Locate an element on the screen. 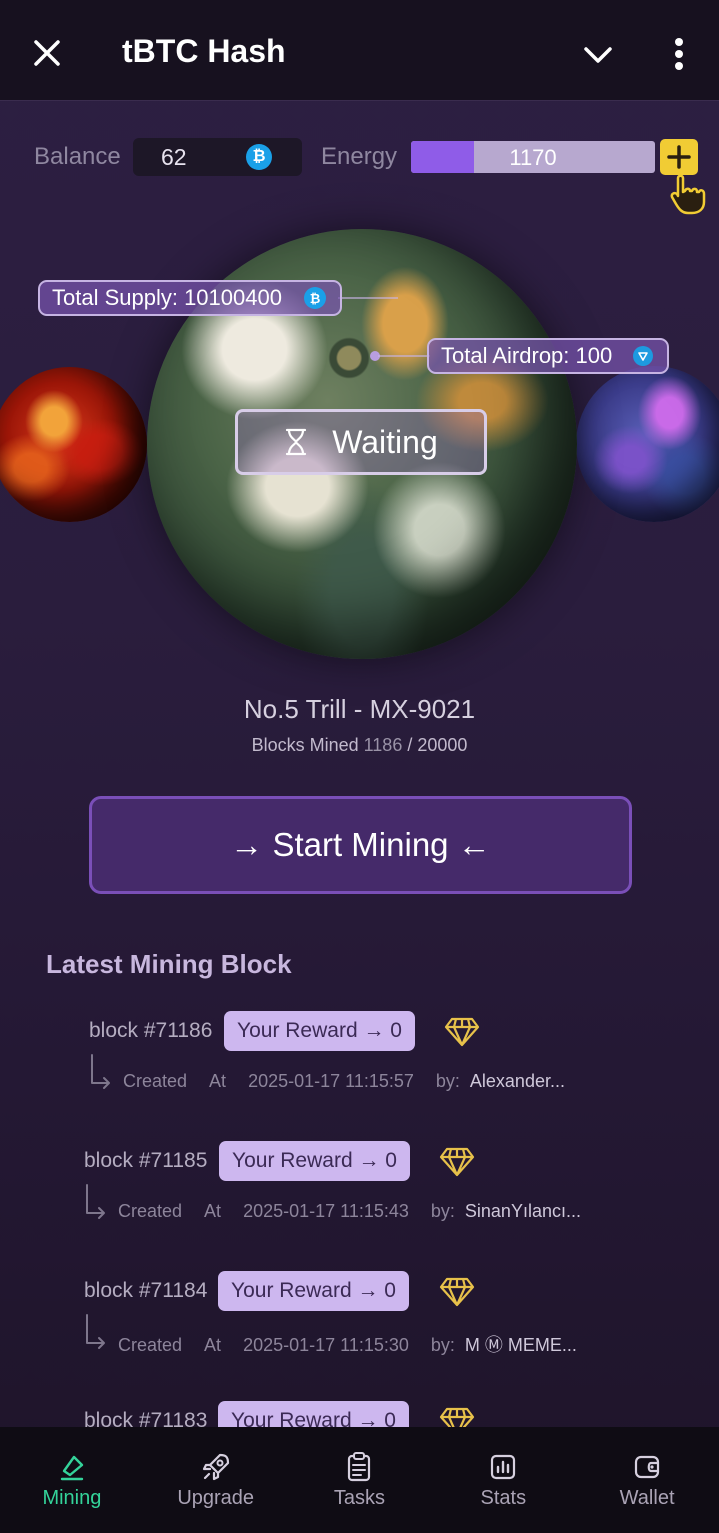  total-supply-tag: Total Supply: 10100400 ₿ is located at coordinates (190, 298).